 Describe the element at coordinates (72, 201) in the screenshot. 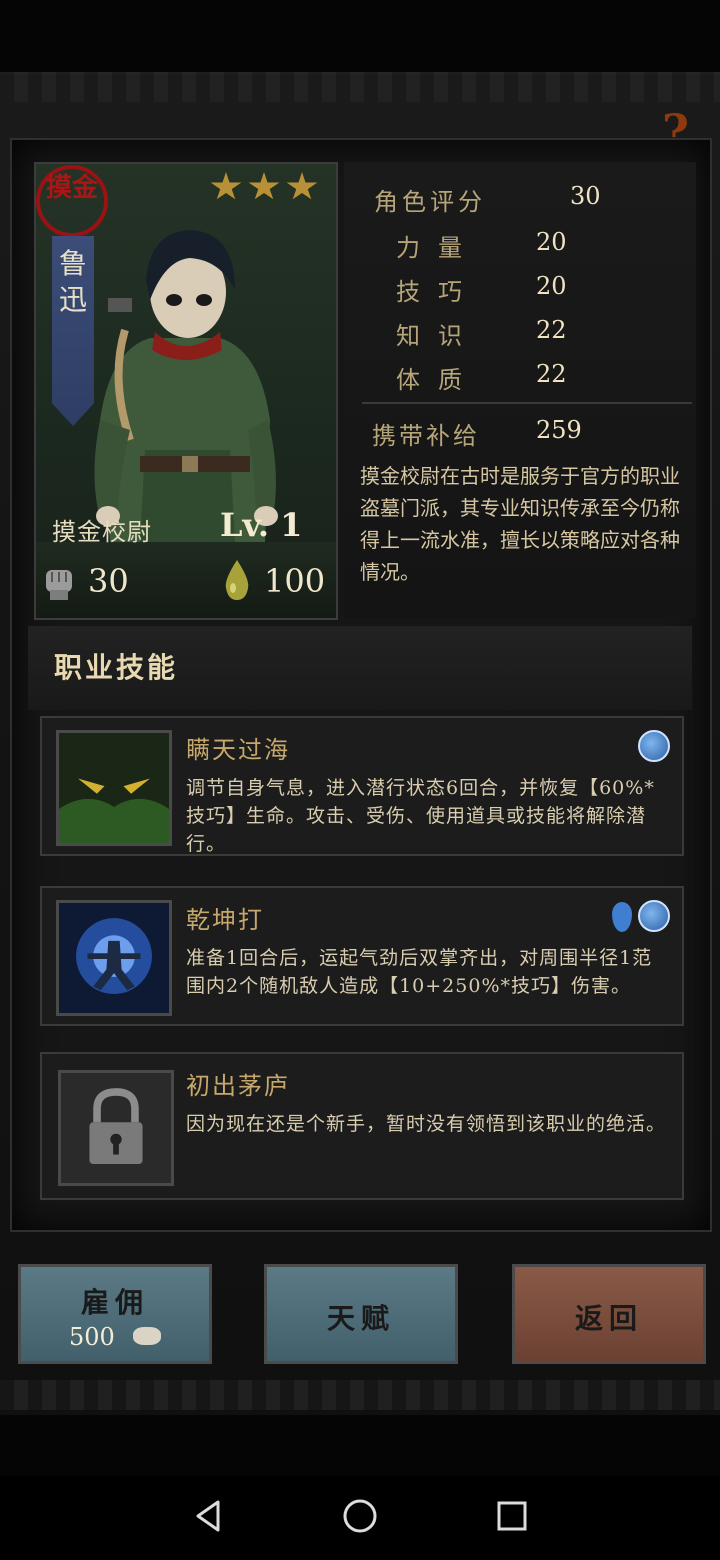

I see `class-seal: 摸金` at that location.